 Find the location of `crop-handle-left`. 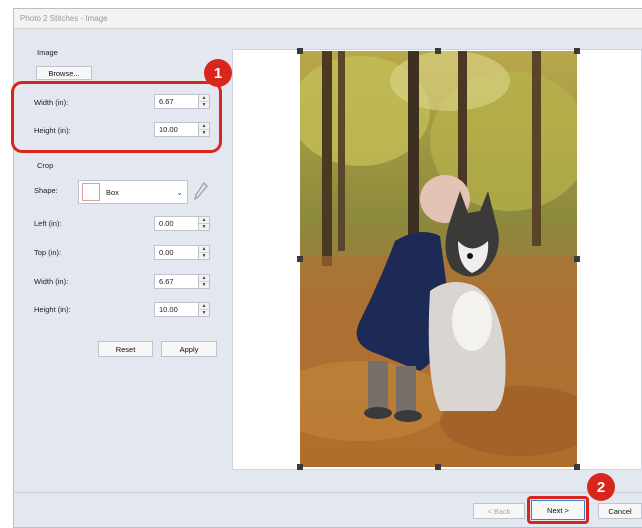

crop-handle-left is located at coordinates (300, 259).